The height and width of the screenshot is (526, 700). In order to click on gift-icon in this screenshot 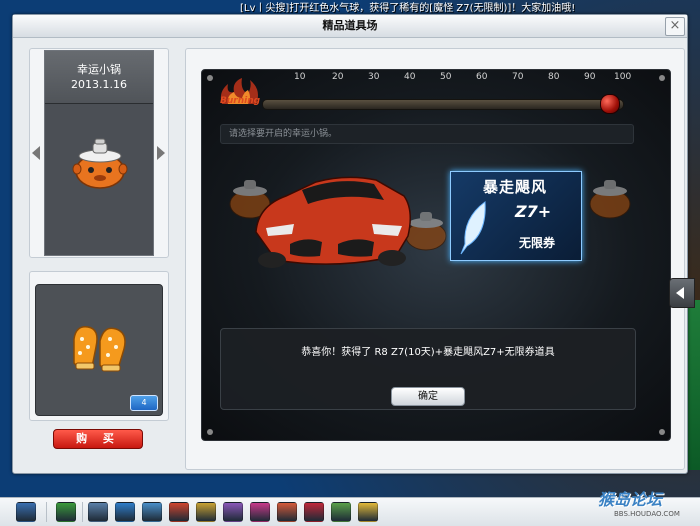, I will do `click(206, 512)`.